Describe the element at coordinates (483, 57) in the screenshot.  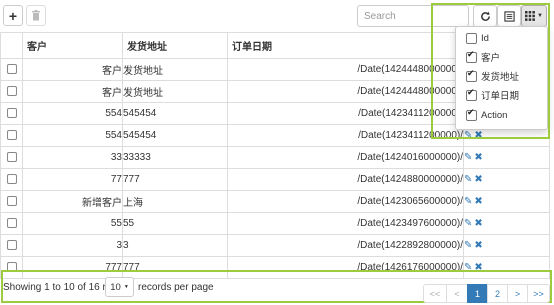
I see `column-toggle-item: 客户` at that location.